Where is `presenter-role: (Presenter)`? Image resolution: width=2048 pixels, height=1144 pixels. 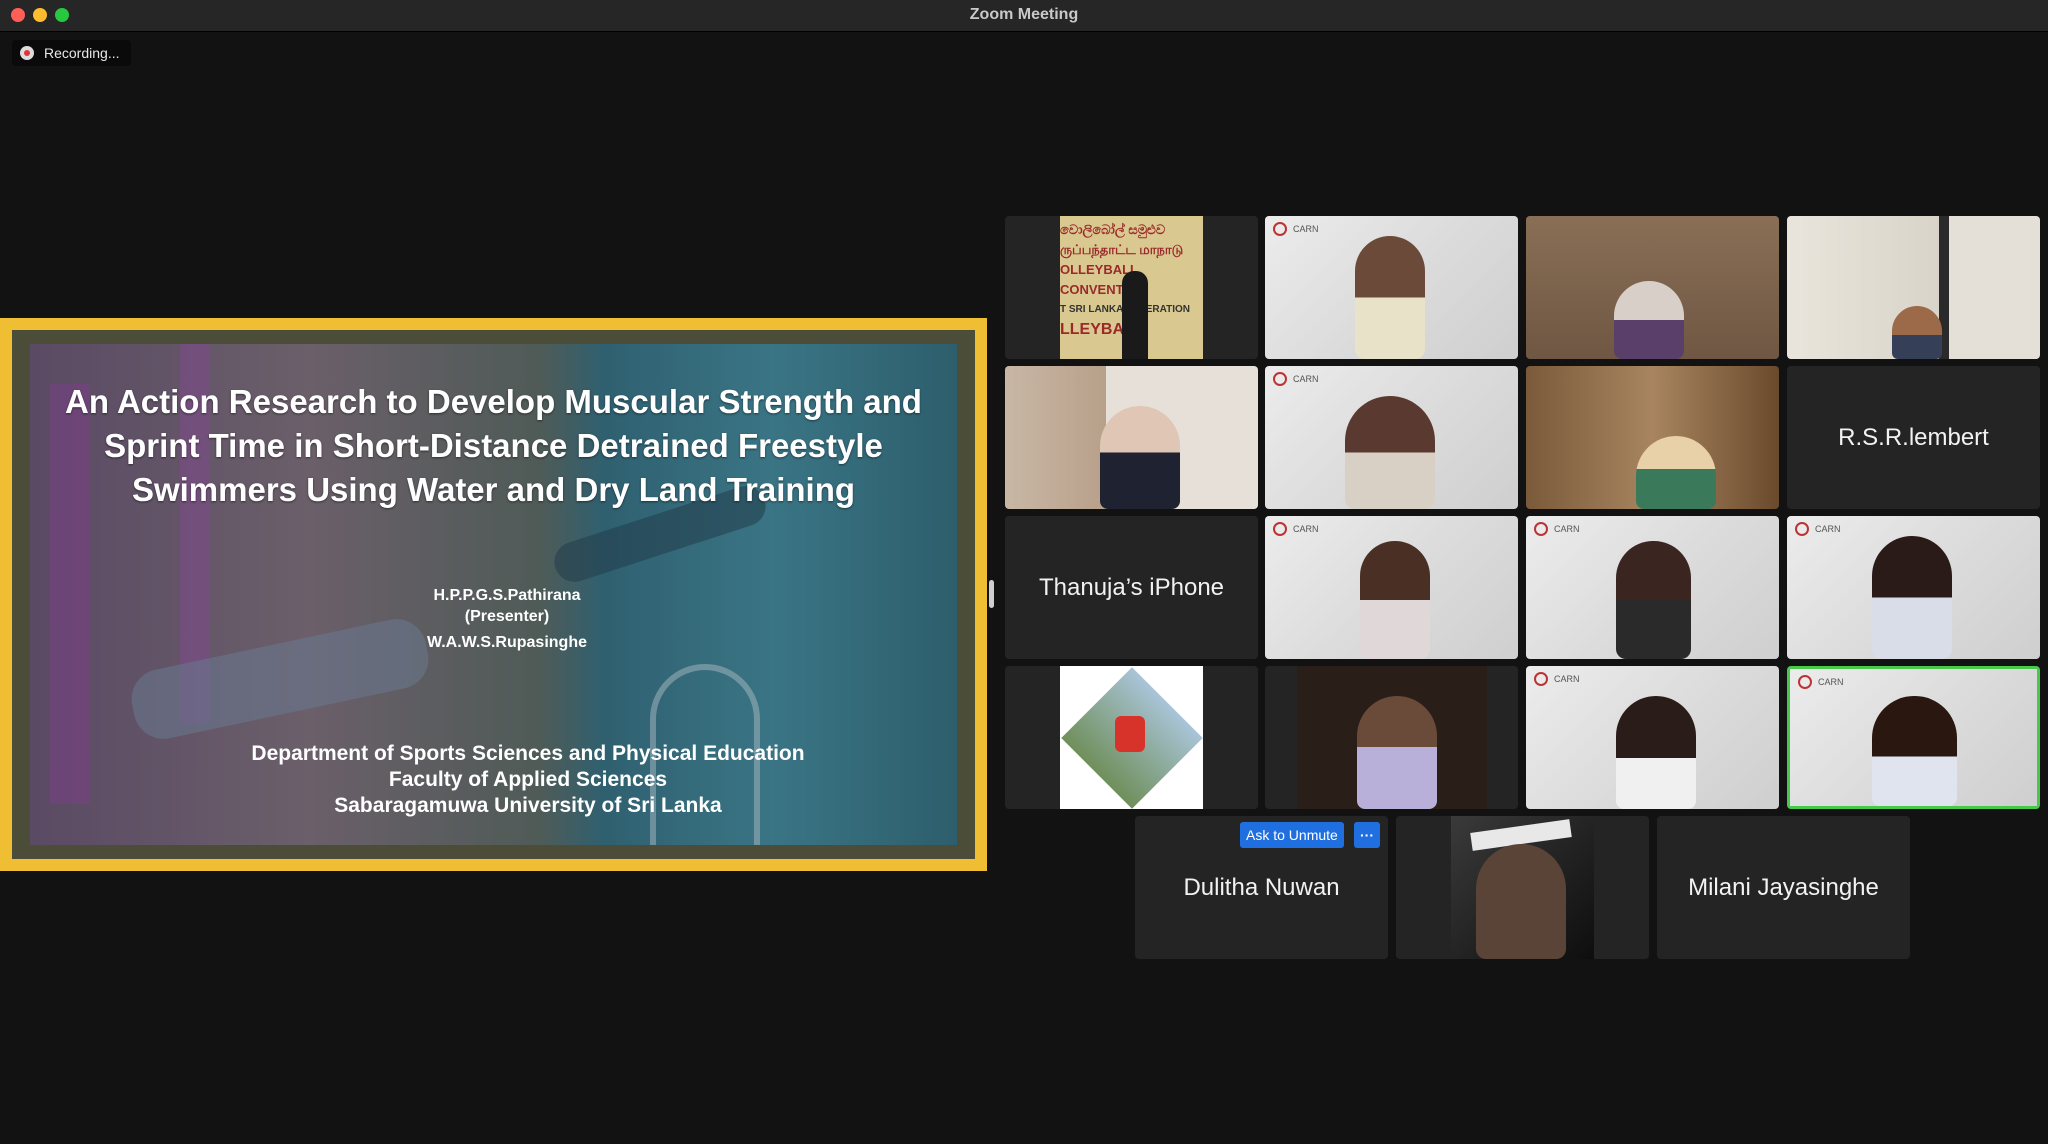 presenter-role: (Presenter) is located at coordinates (507, 616).